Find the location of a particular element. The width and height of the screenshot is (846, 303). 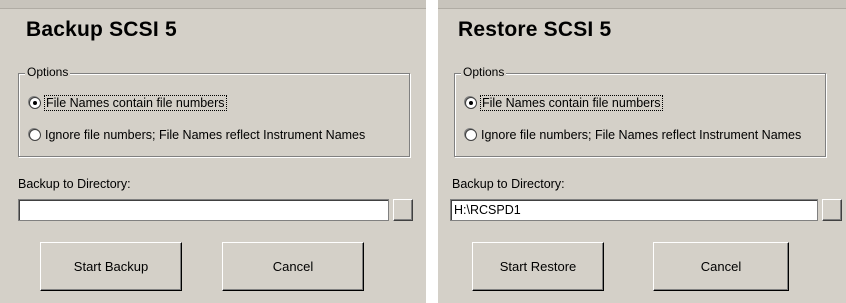

backup-option-file-numbers: File Names contain file numbers is located at coordinates (128, 103).